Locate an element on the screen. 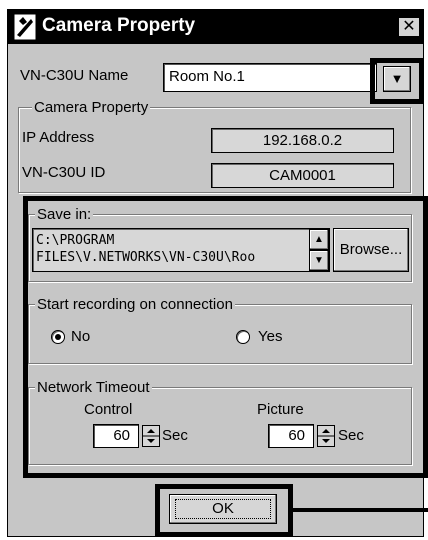  save-in-legend: Save in: is located at coordinates (64, 214).